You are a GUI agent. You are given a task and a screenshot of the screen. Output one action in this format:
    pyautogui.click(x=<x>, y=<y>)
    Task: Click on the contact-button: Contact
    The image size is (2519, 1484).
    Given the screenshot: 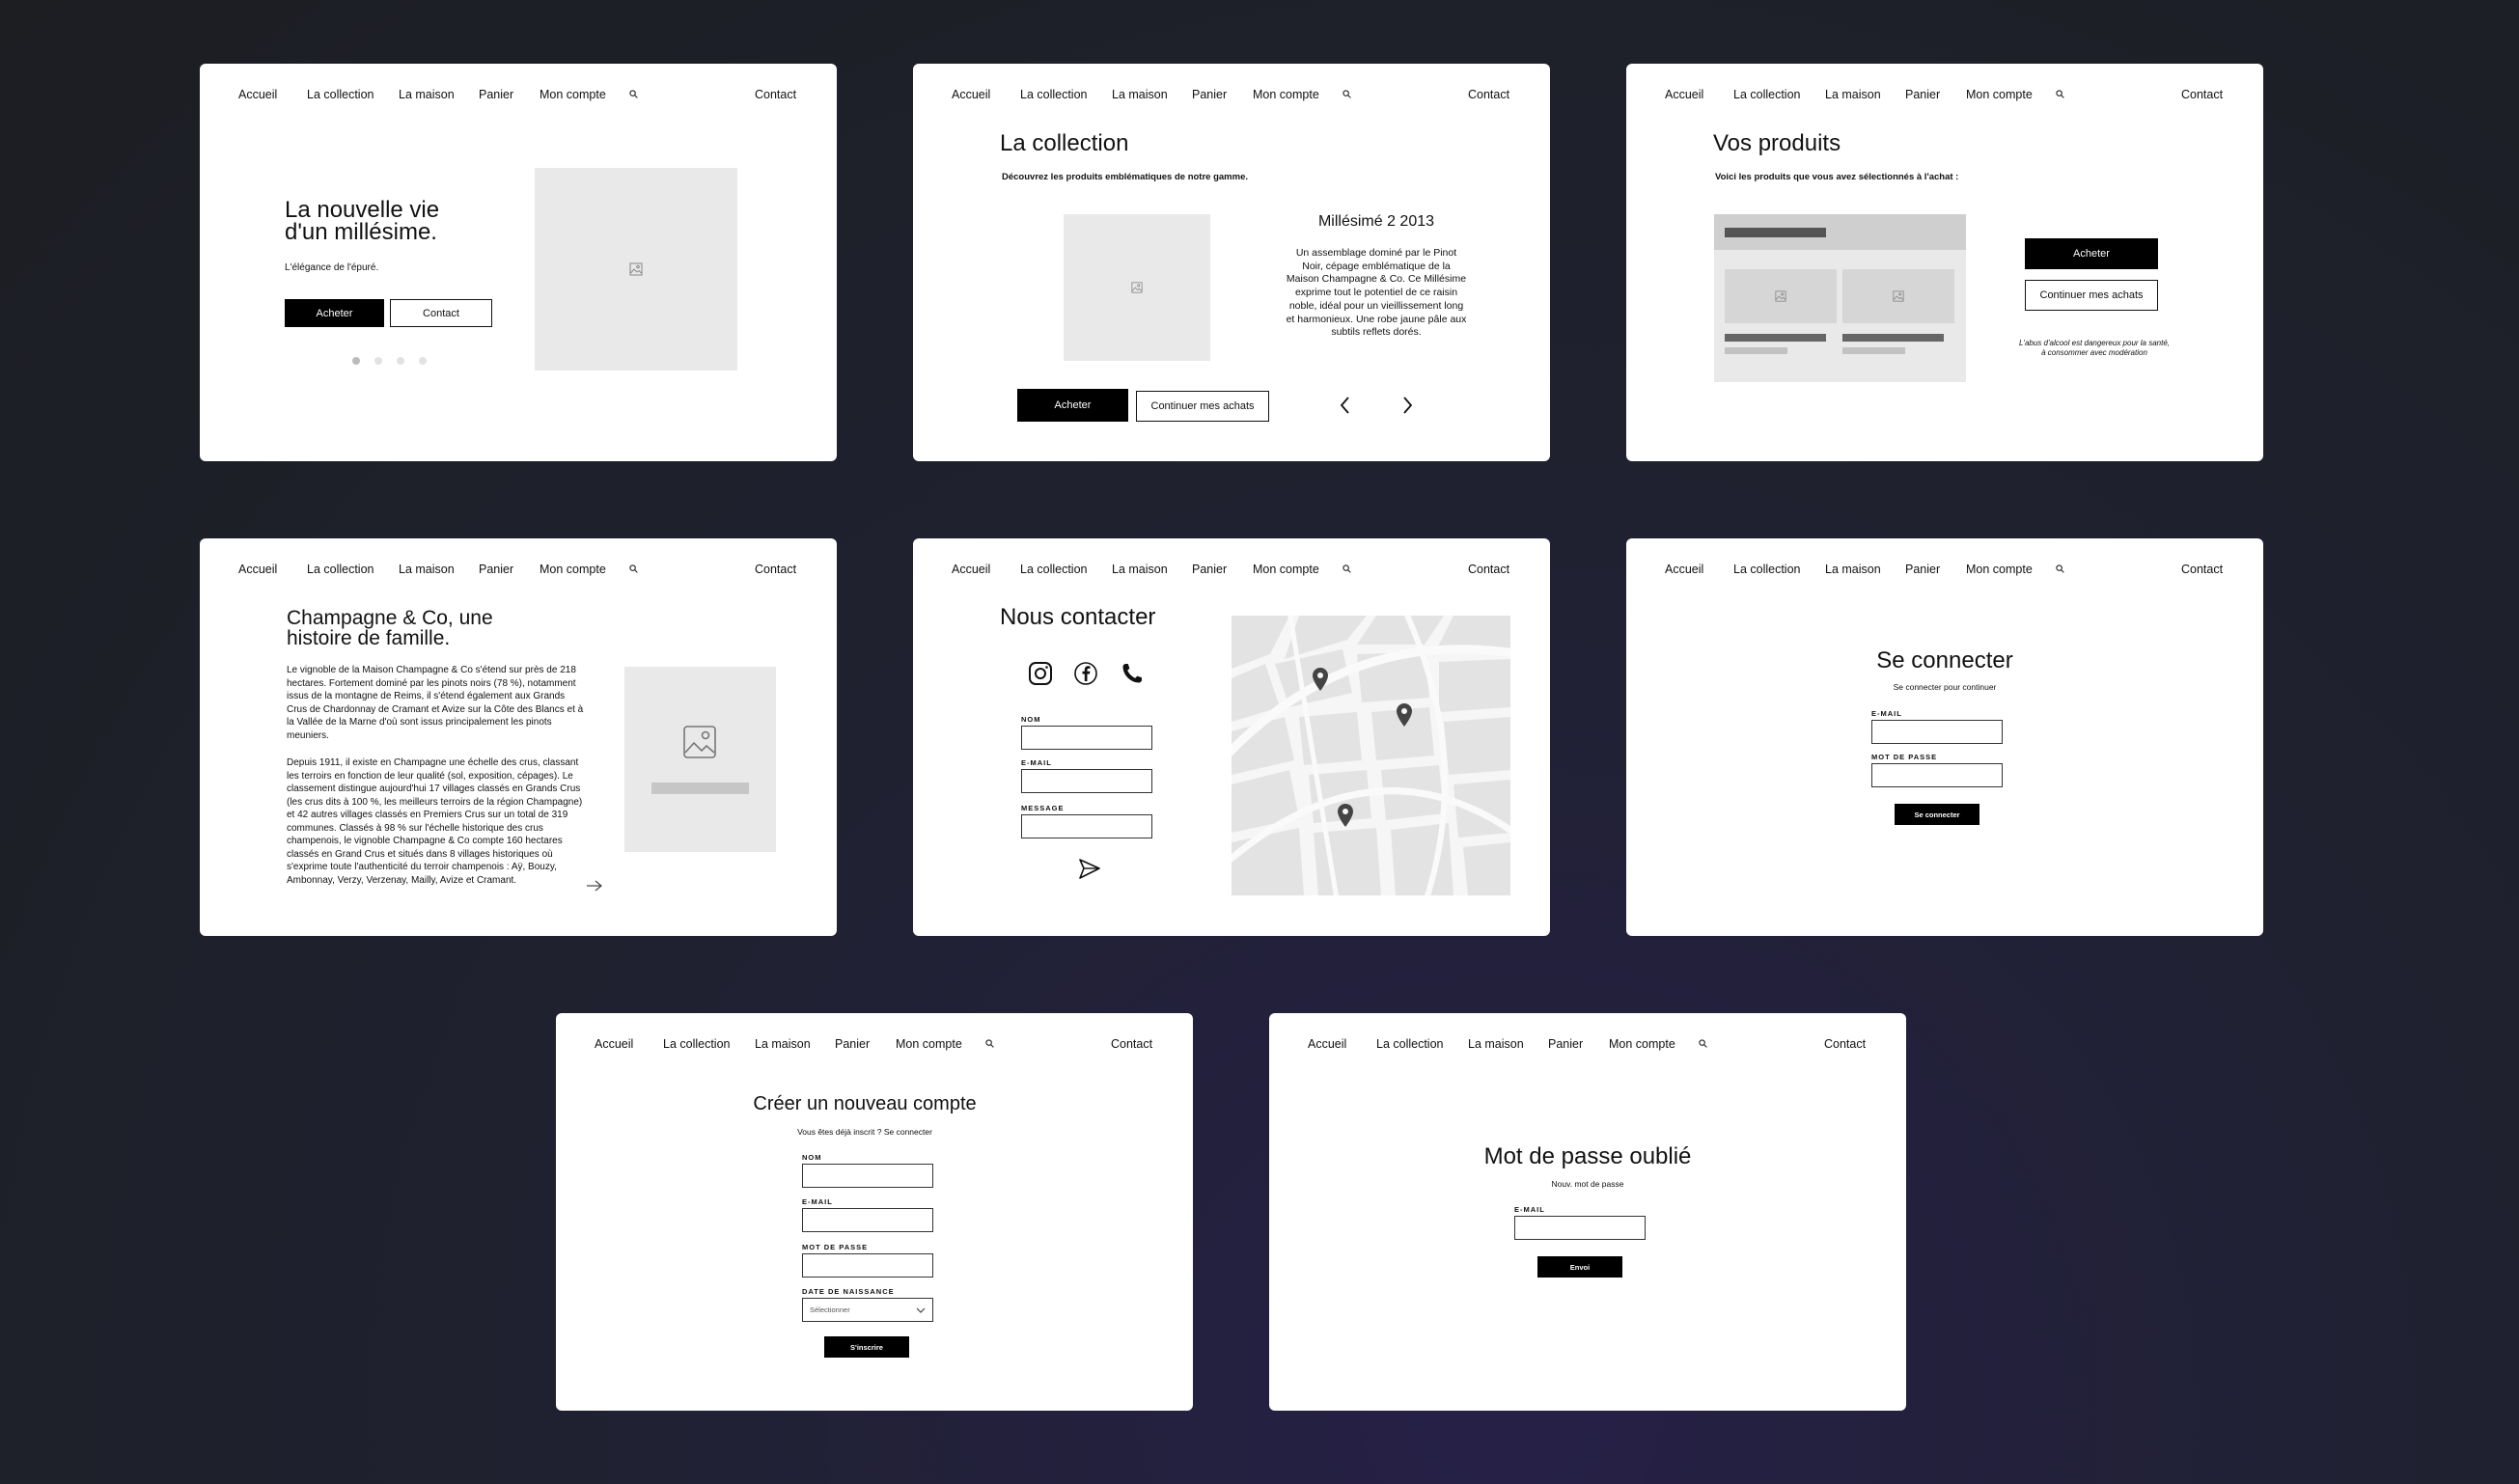 What is the action you would take?
    pyautogui.click(x=441, y=313)
    